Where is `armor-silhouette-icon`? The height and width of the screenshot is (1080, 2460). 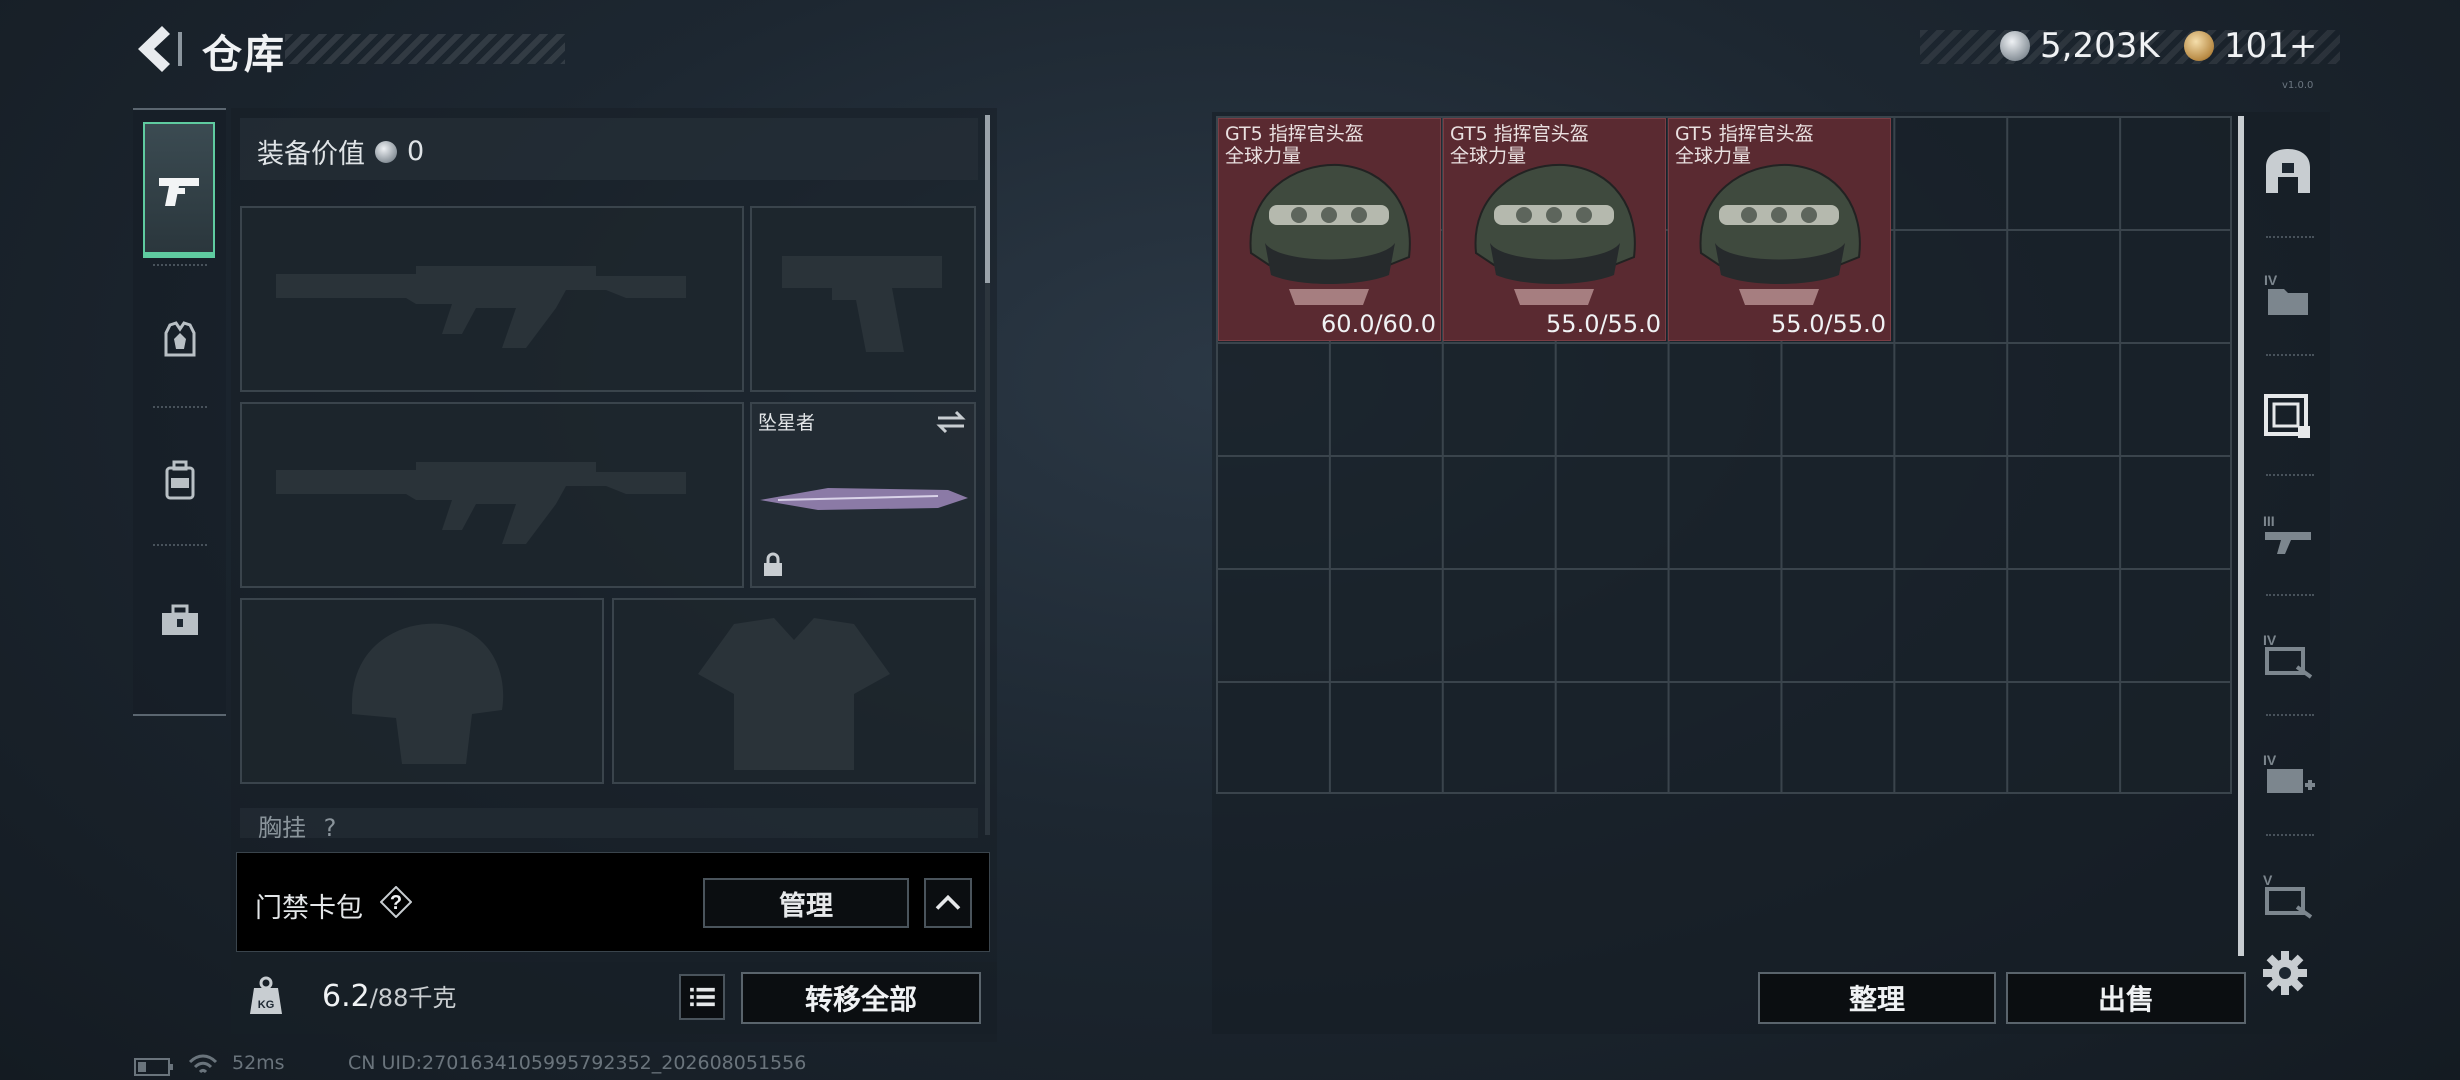 armor-silhouette-icon is located at coordinates (794, 694).